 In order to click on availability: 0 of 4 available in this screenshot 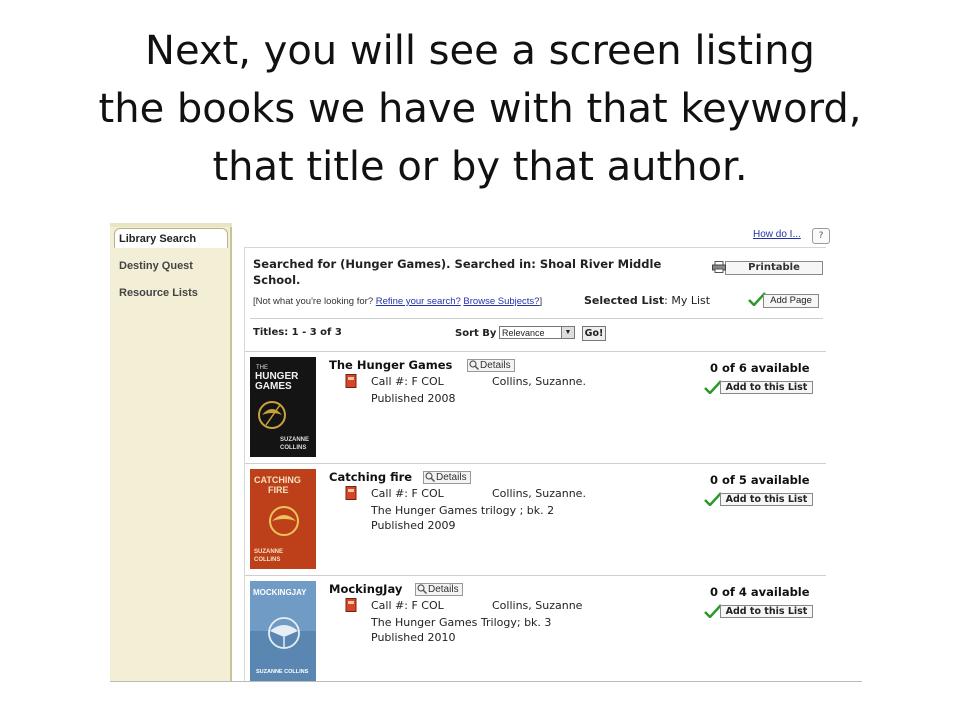, I will do `click(760, 592)`.